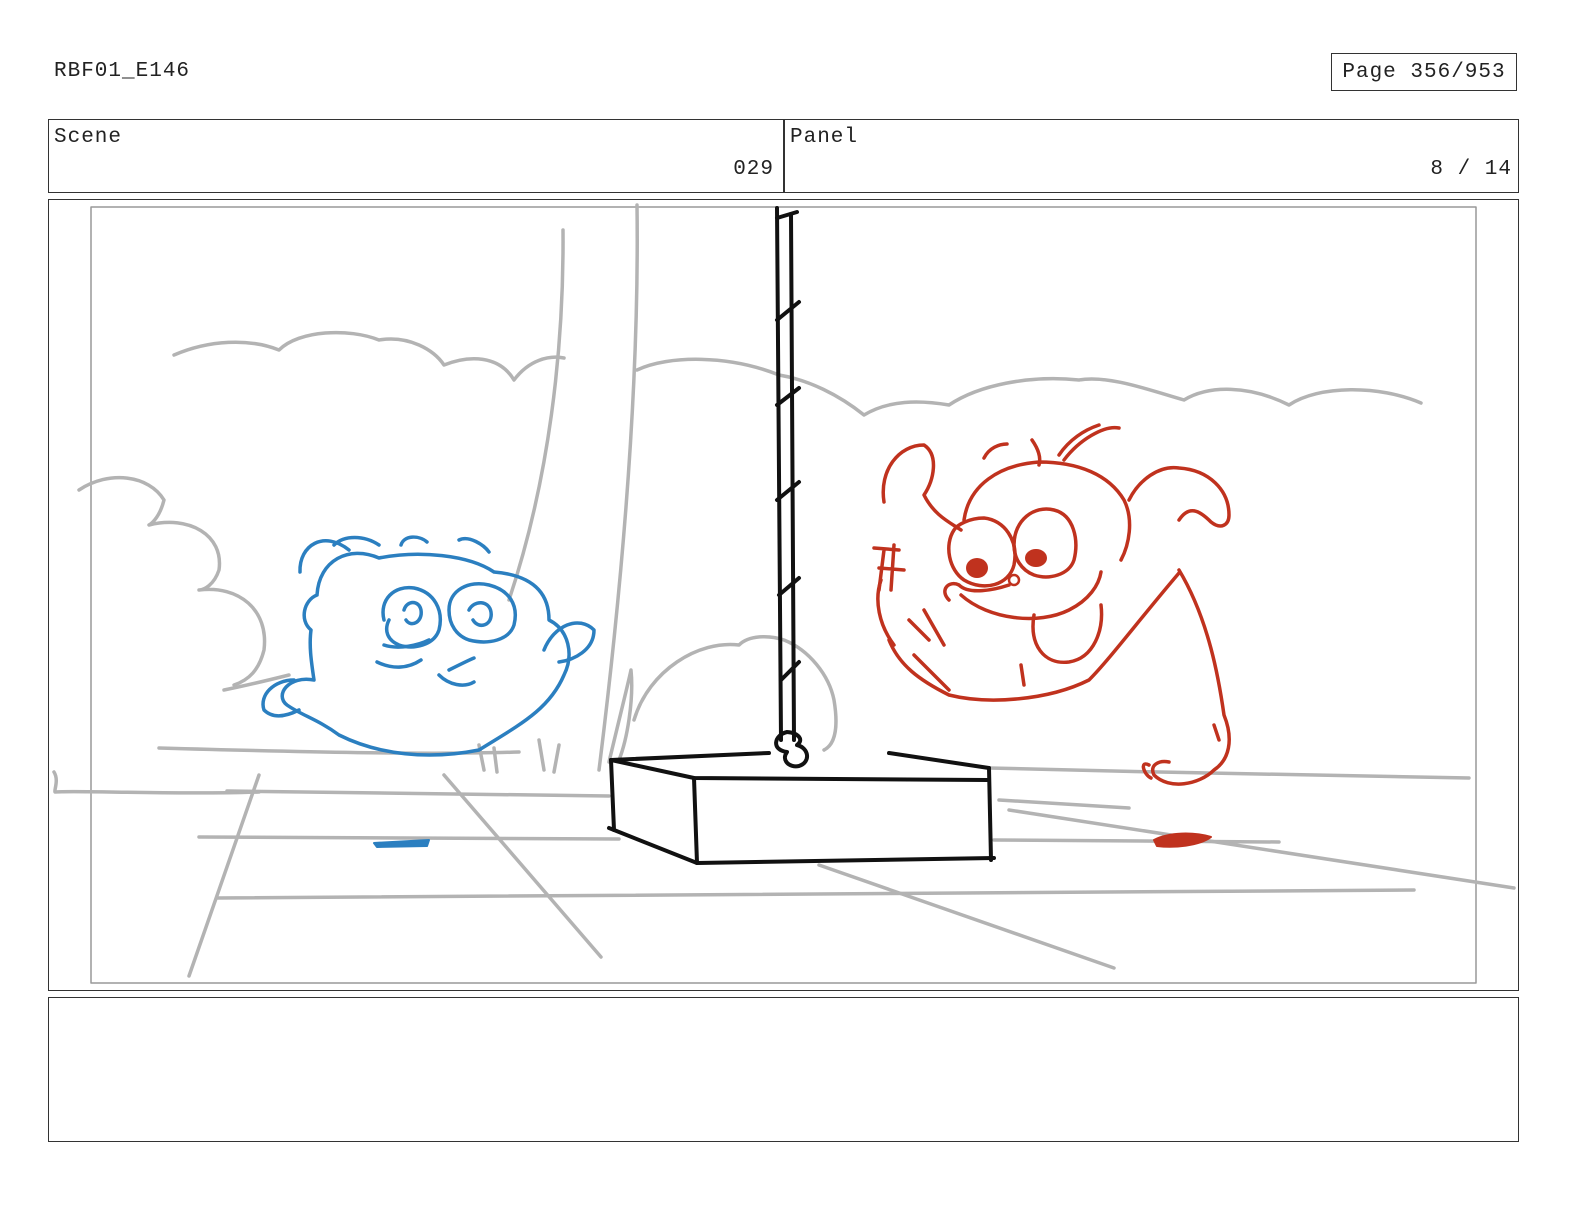 The image size is (1584, 1224). What do you see at coordinates (824, 137) in the screenshot?
I see `panel-label: Panel` at bounding box center [824, 137].